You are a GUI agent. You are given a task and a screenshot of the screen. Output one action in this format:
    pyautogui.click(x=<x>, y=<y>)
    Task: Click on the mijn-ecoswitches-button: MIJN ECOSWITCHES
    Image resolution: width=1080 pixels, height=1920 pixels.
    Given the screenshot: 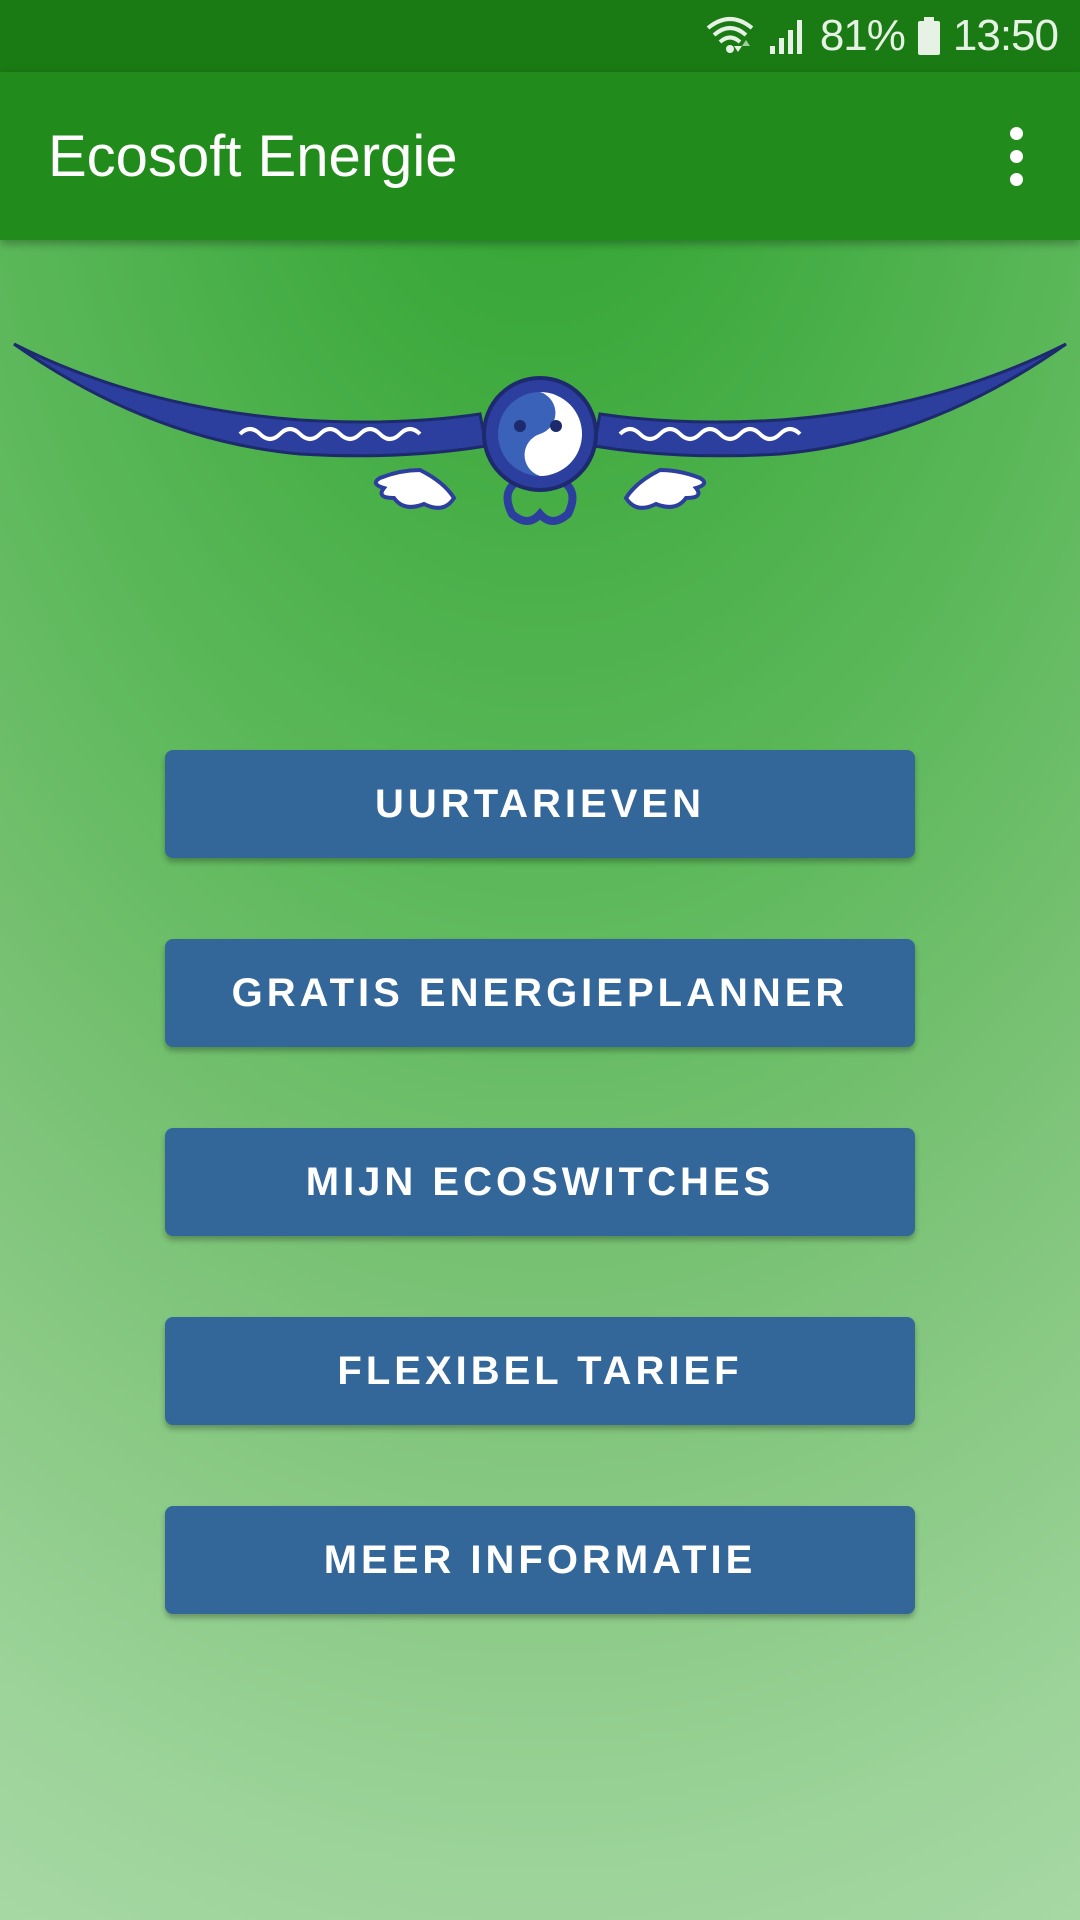 What is the action you would take?
    pyautogui.click(x=540, y=1182)
    